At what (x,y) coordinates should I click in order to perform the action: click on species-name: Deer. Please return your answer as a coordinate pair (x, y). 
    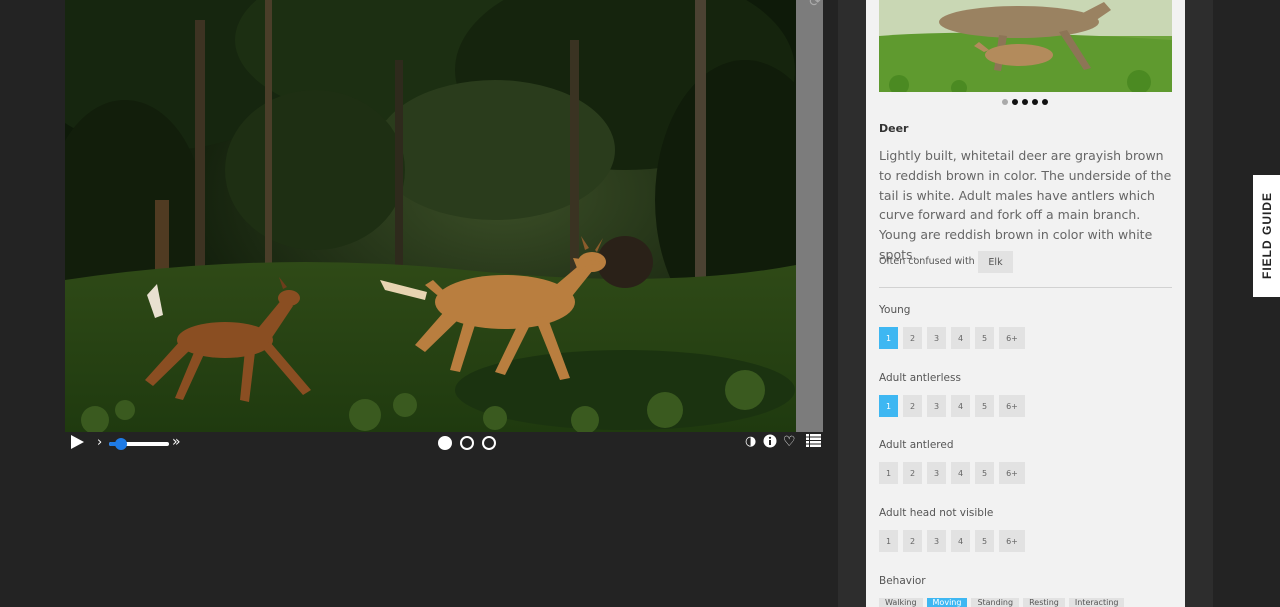
    Looking at the image, I should click on (894, 128).